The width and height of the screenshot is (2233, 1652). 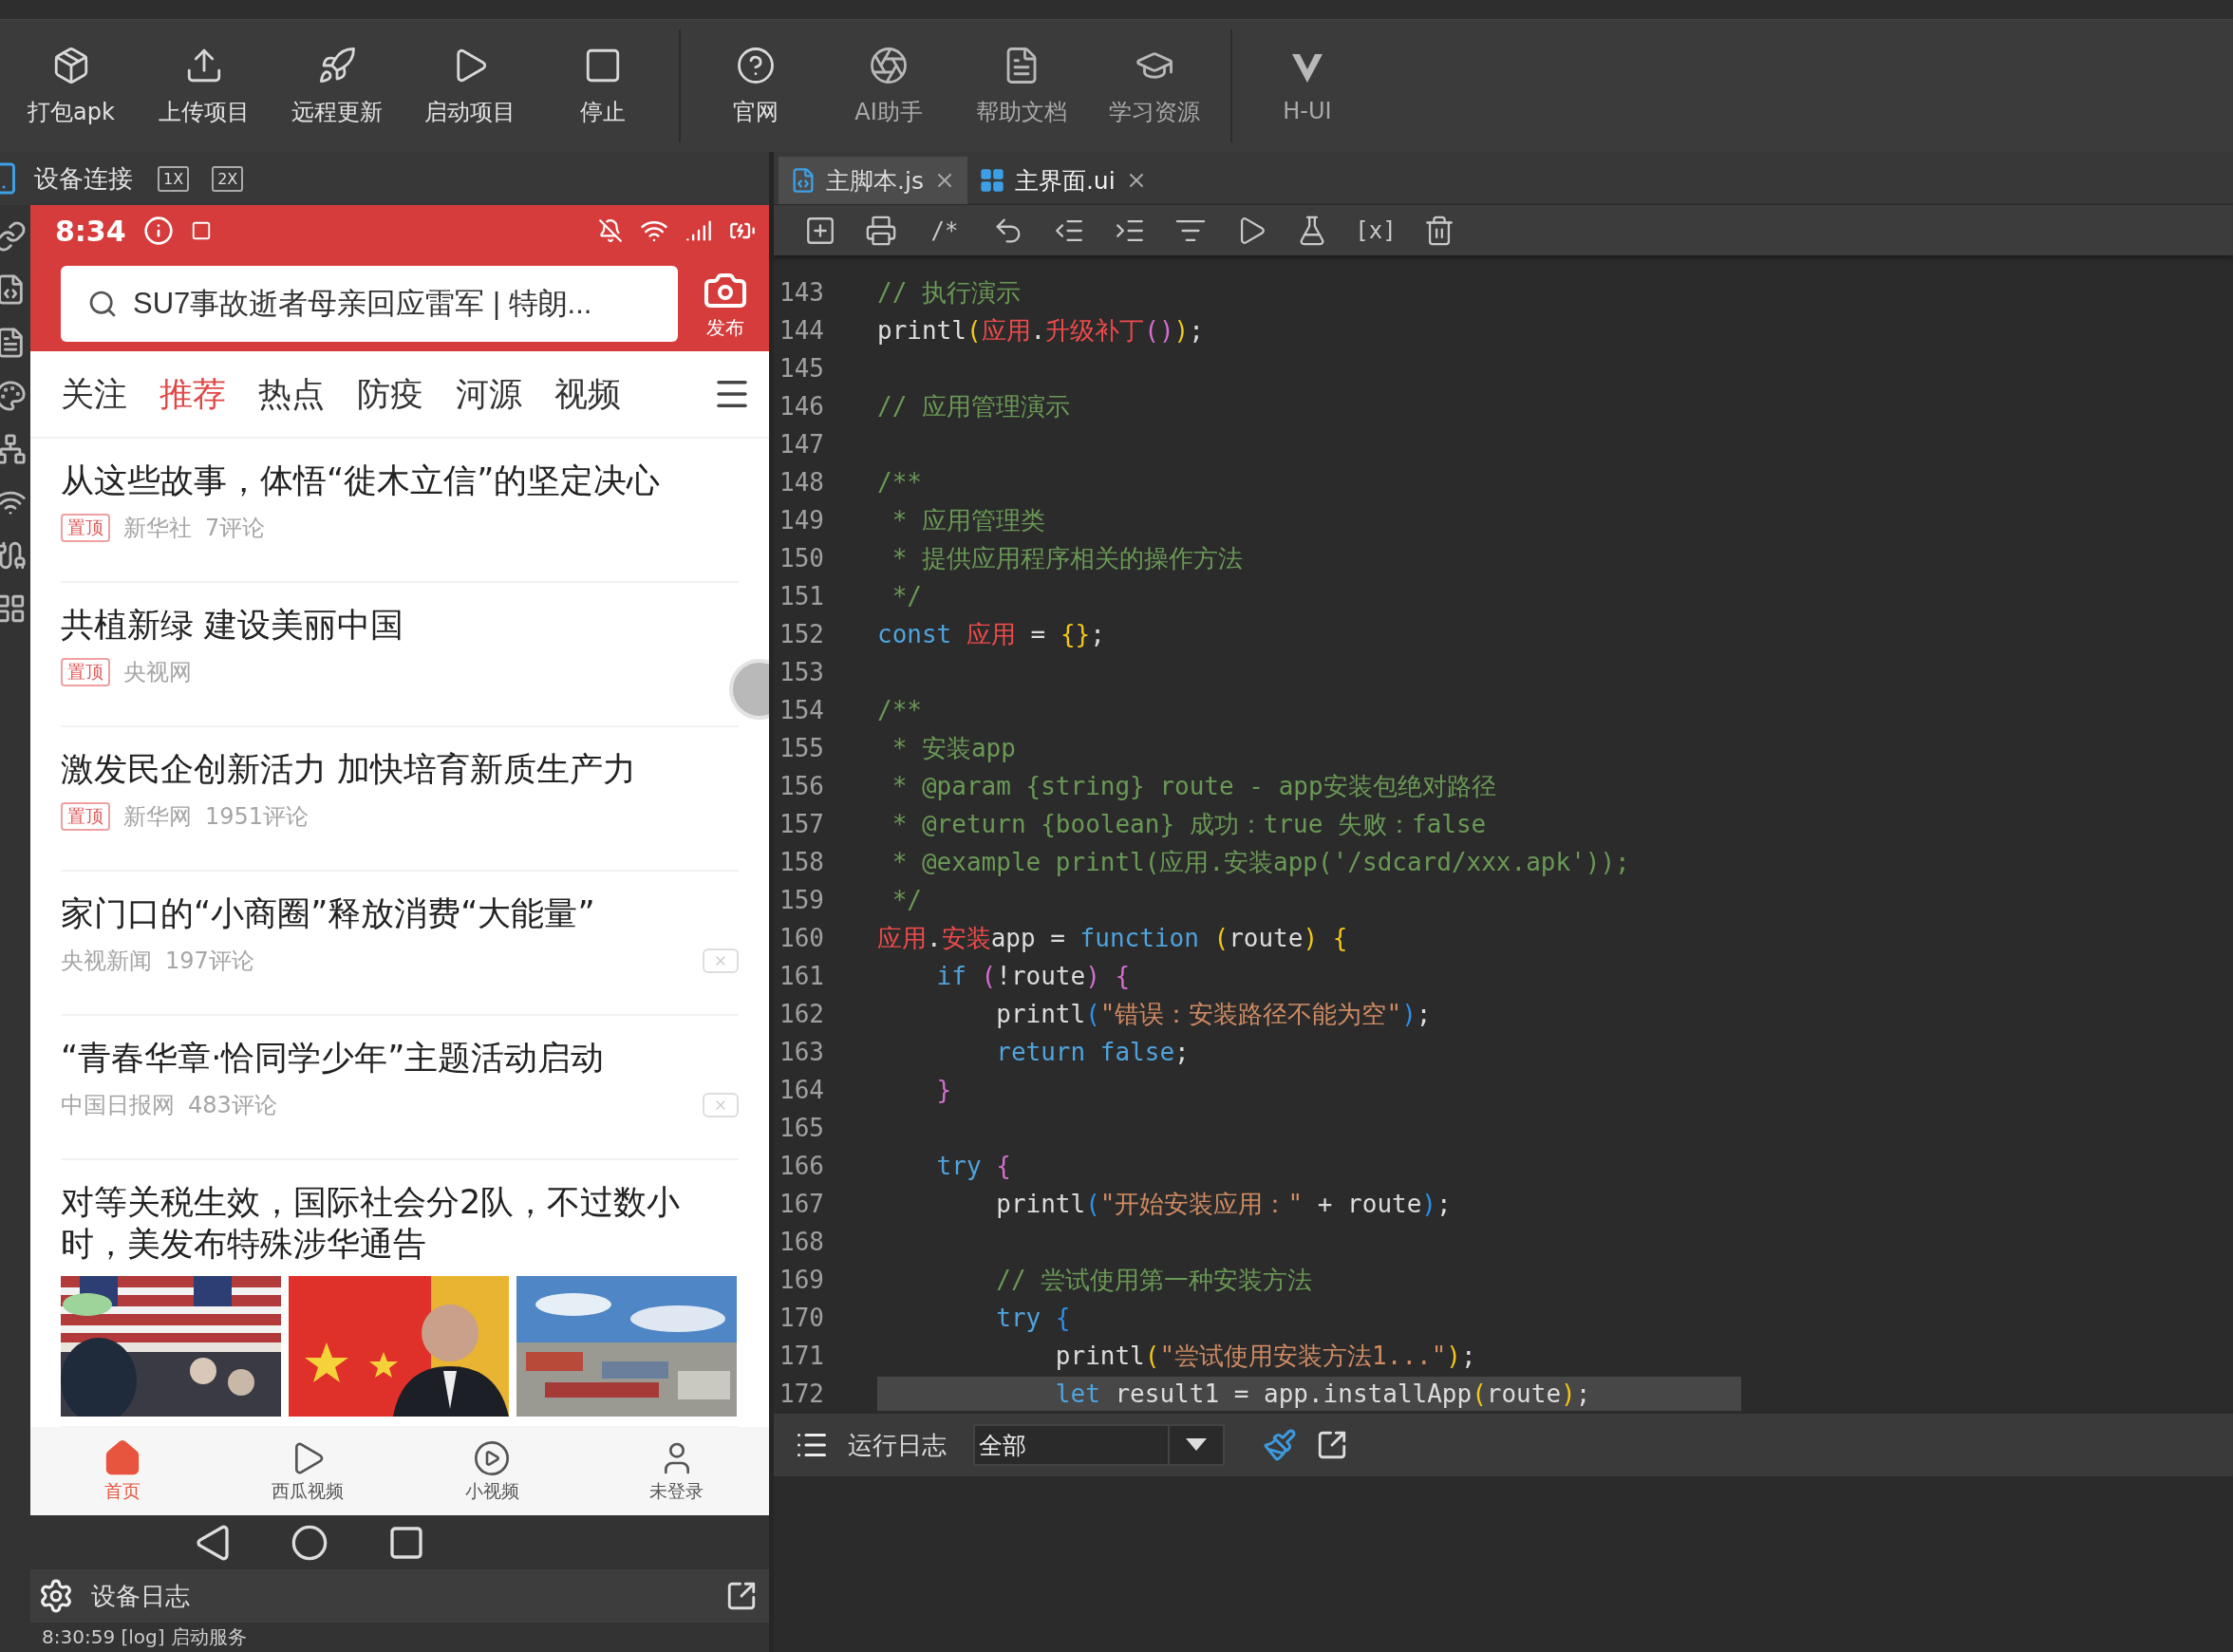 I want to click on category-tab: 河源, so click(x=489, y=394).